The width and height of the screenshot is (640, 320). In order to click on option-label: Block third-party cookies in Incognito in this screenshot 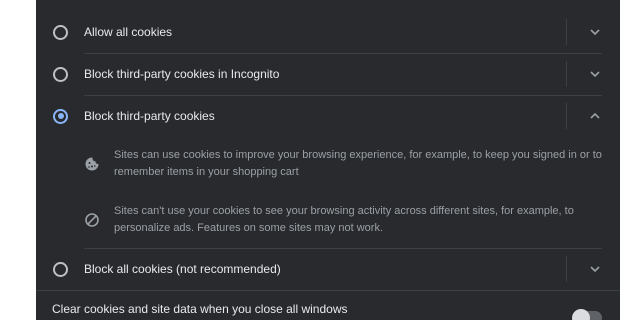, I will do `click(182, 74)`.